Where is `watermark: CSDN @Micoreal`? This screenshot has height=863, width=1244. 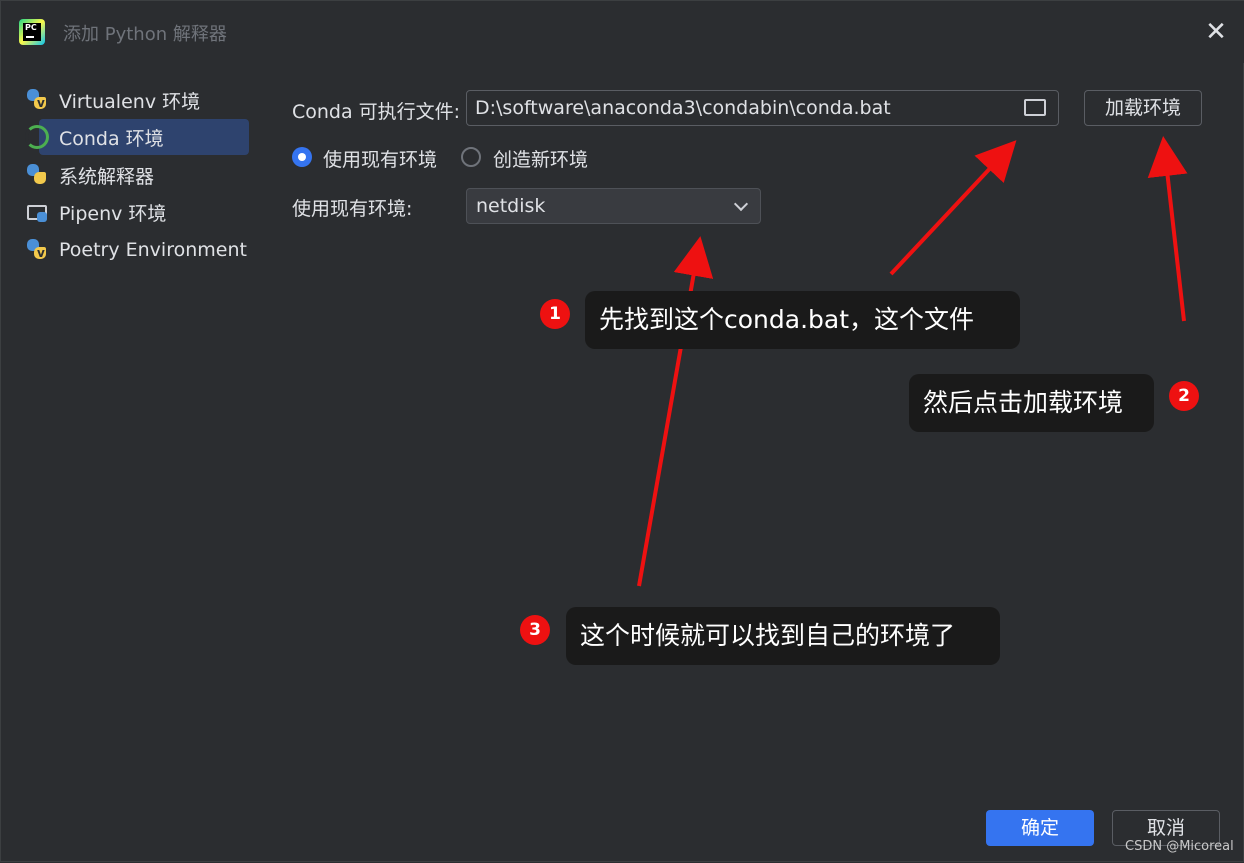 watermark: CSDN @Micoreal is located at coordinates (1179, 846).